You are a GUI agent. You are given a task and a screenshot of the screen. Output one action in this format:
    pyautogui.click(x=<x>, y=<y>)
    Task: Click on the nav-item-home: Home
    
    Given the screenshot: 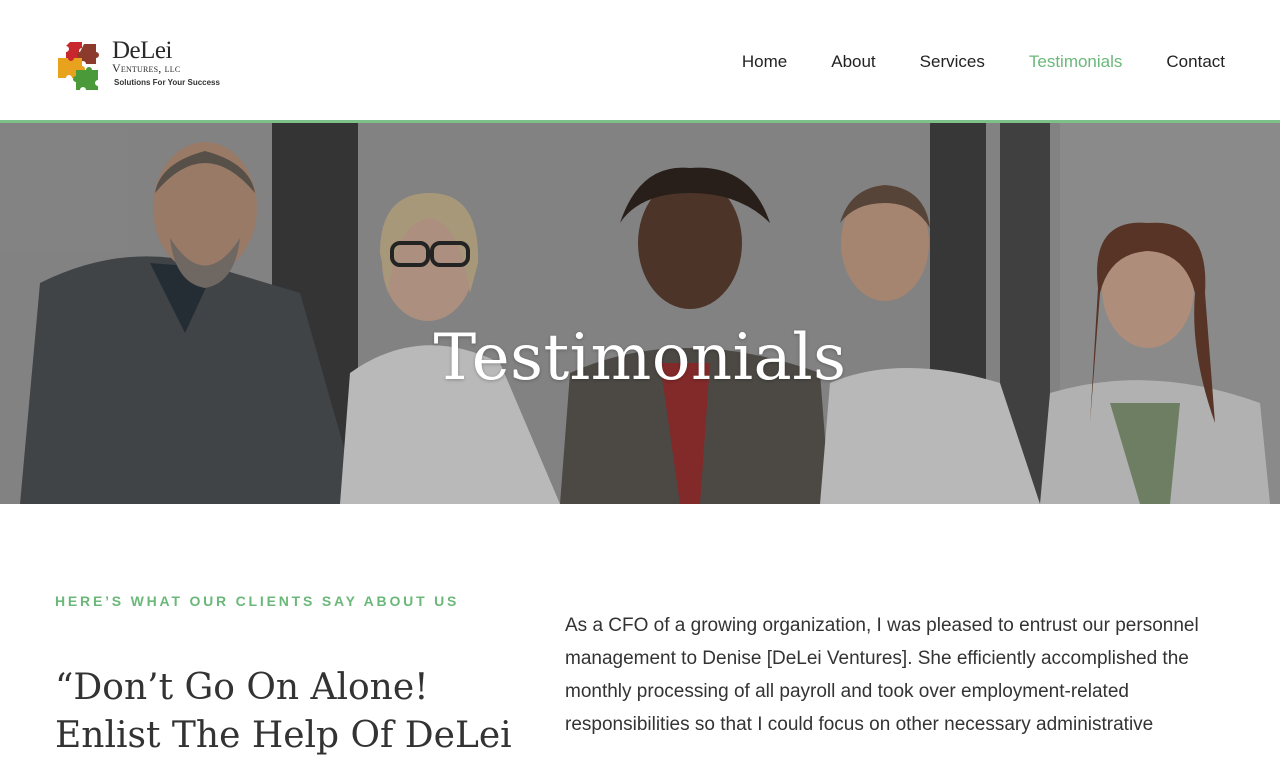 What is the action you would take?
    pyautogui.click(x=764, y=62)
    